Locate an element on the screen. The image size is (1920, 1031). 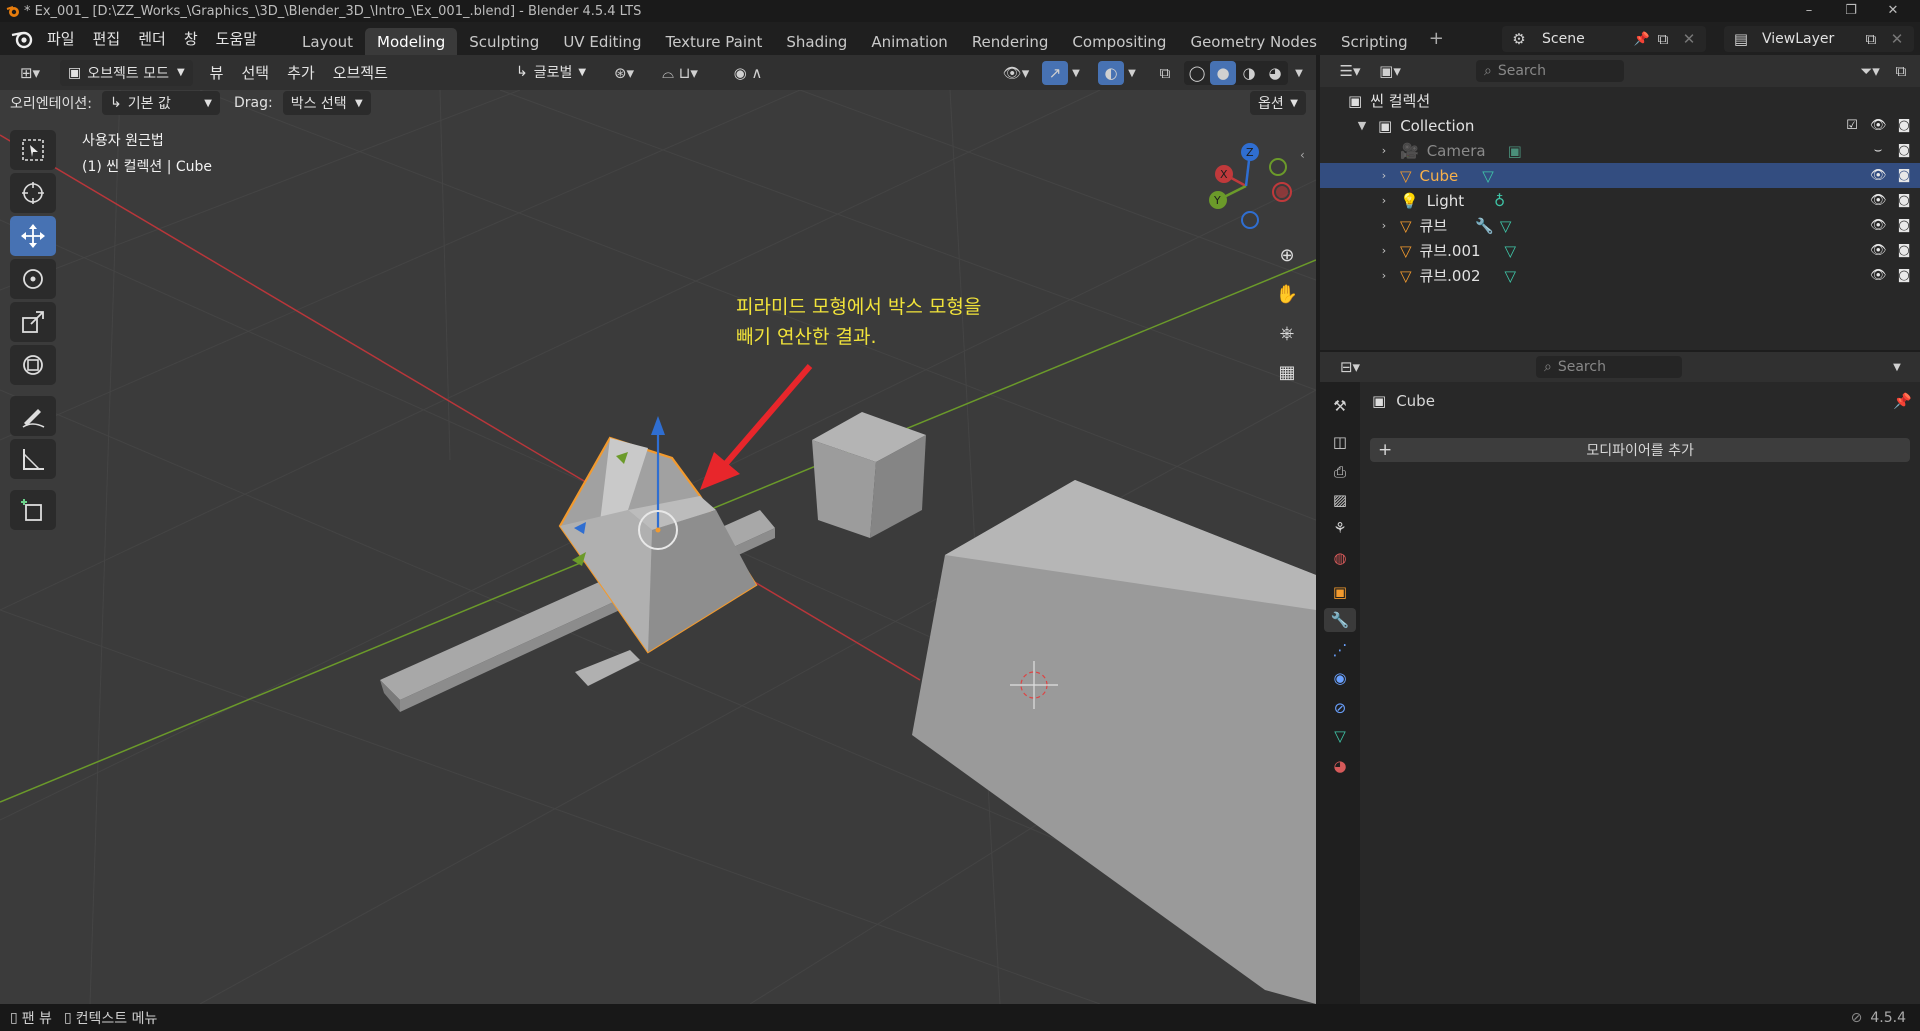
delete-scene-icon: ✕ is located at coordinates (1689, 39).